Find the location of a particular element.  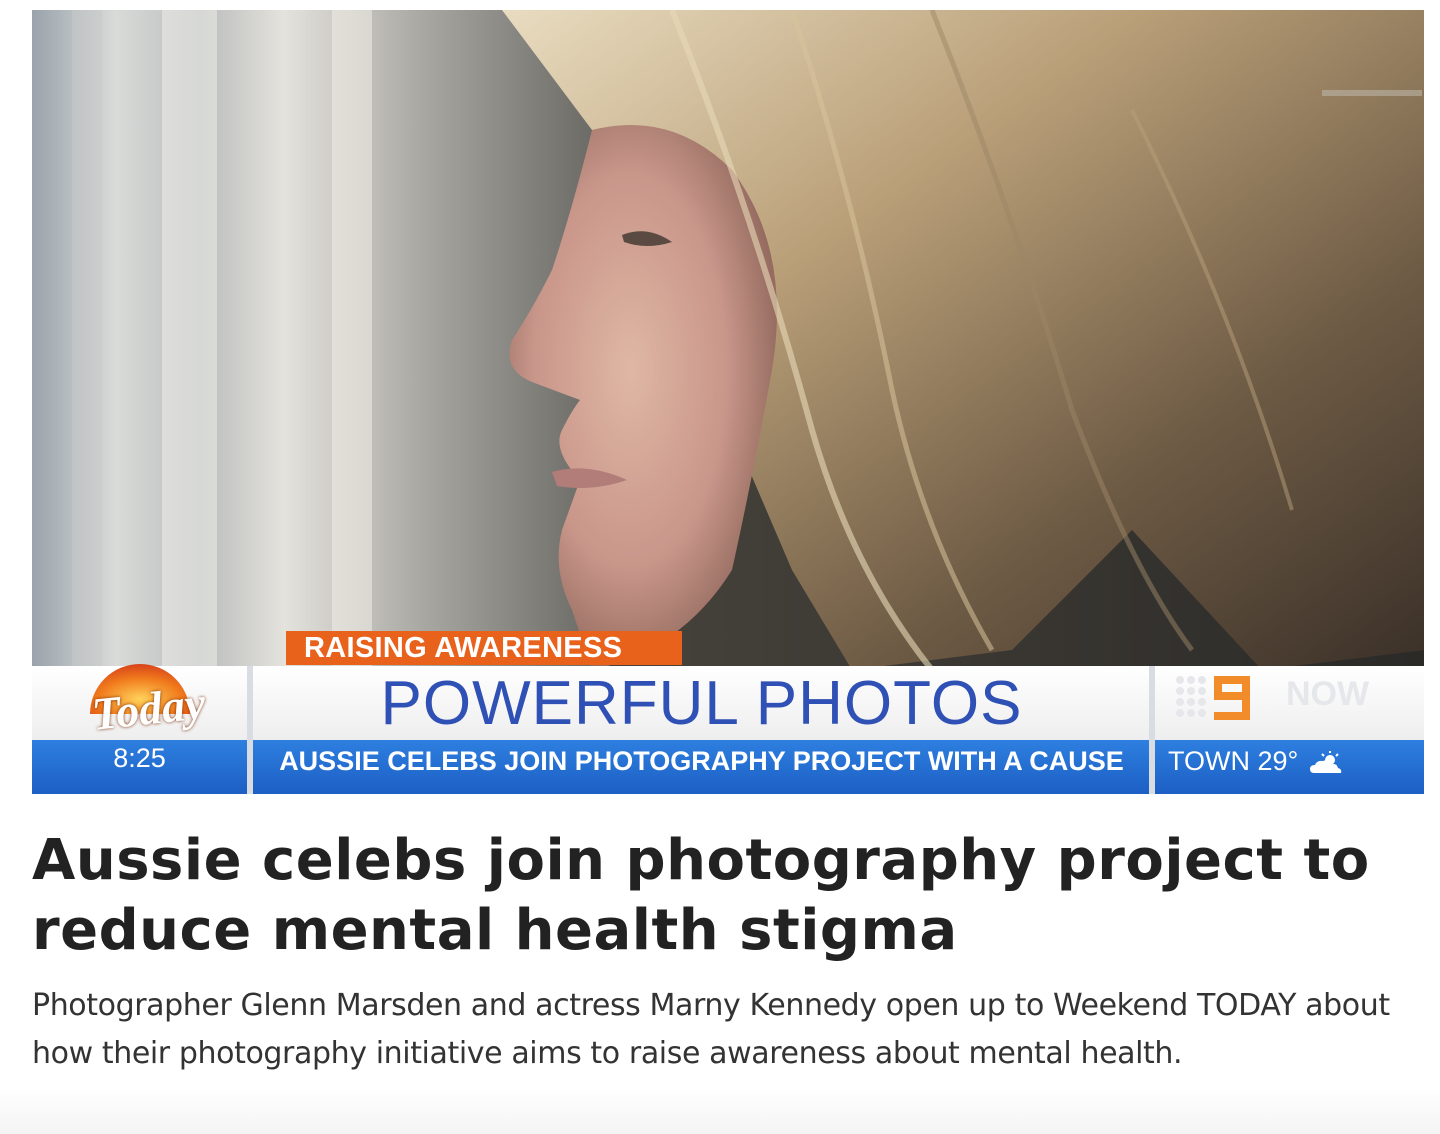

weather-text: TOWN 29° is located at coordinates (1233, 761).